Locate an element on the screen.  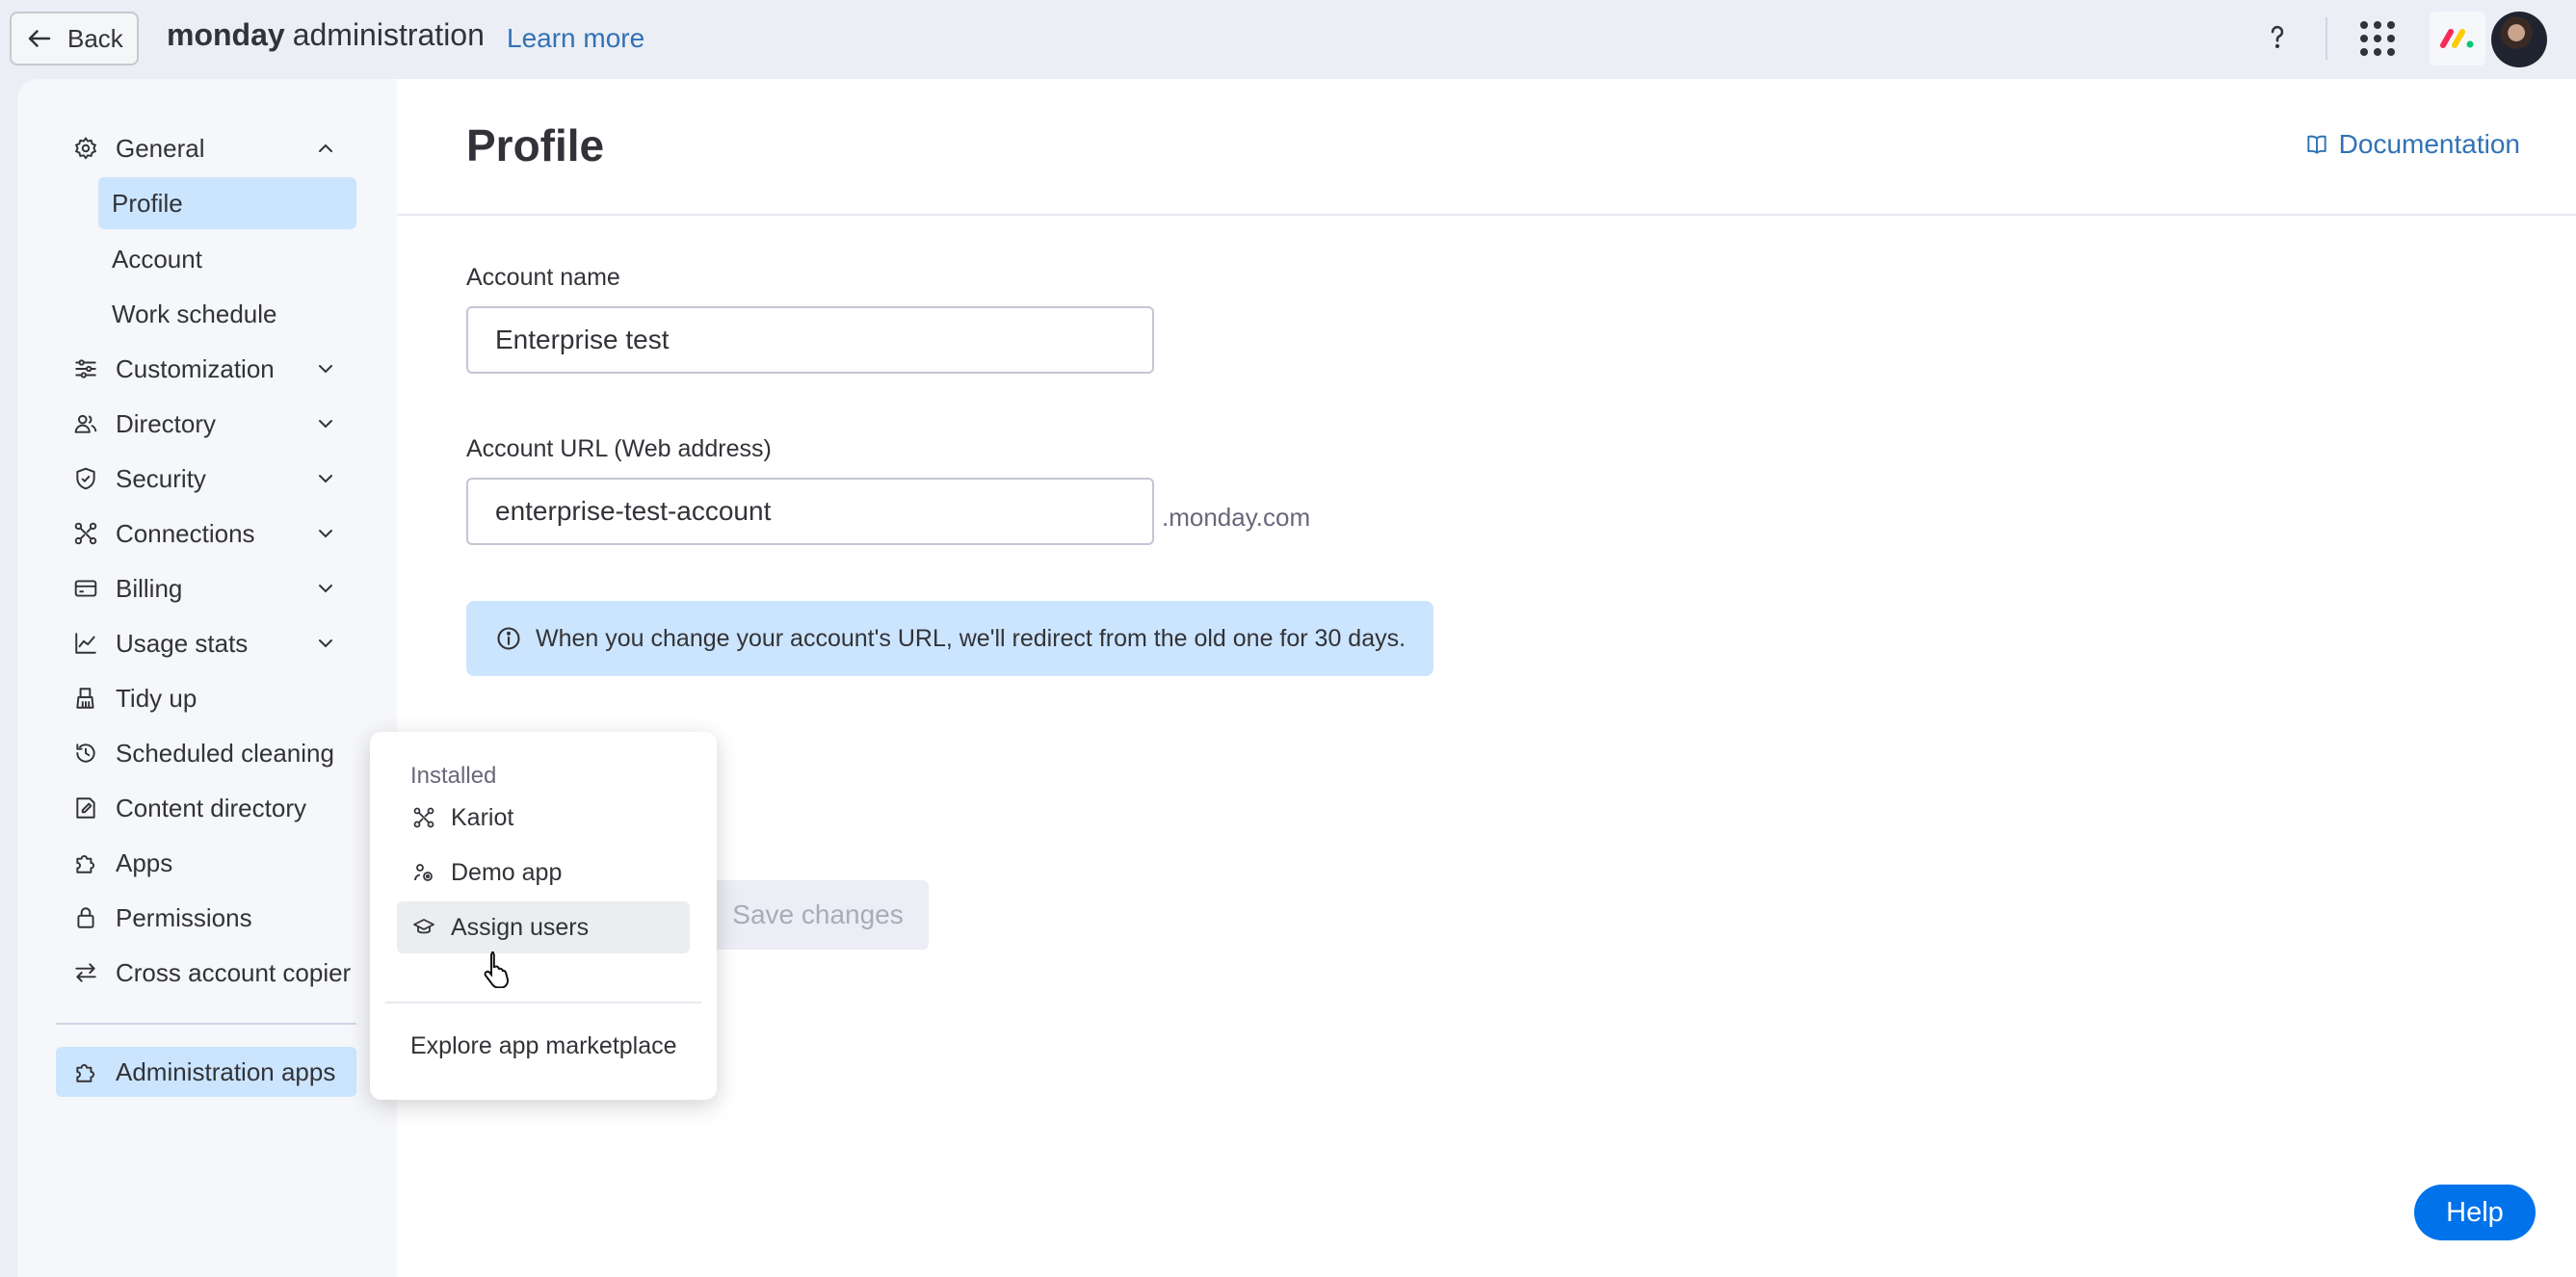
account-url-label: Account URL (Web address) is located at coordinates (619, 448).